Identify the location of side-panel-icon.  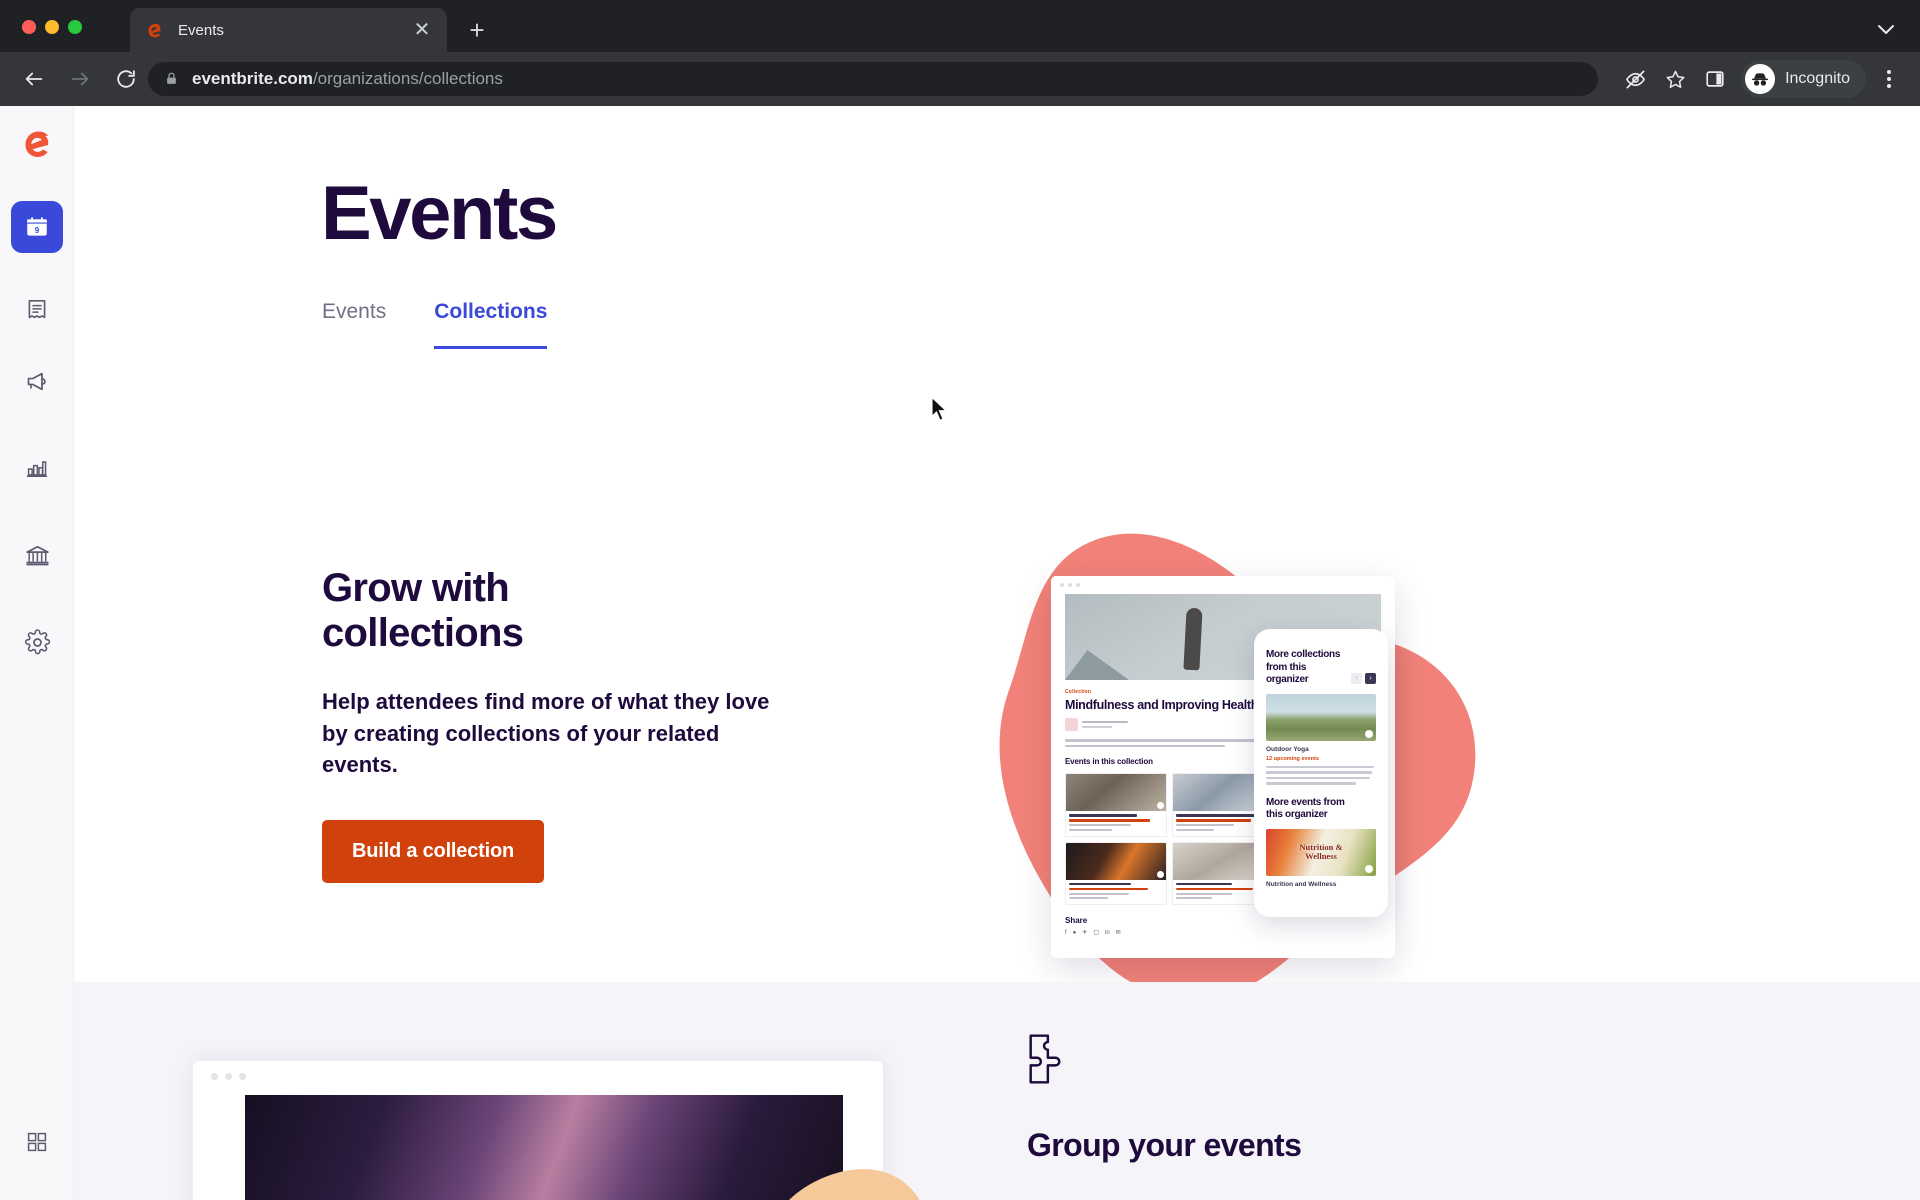
(1715, 79).